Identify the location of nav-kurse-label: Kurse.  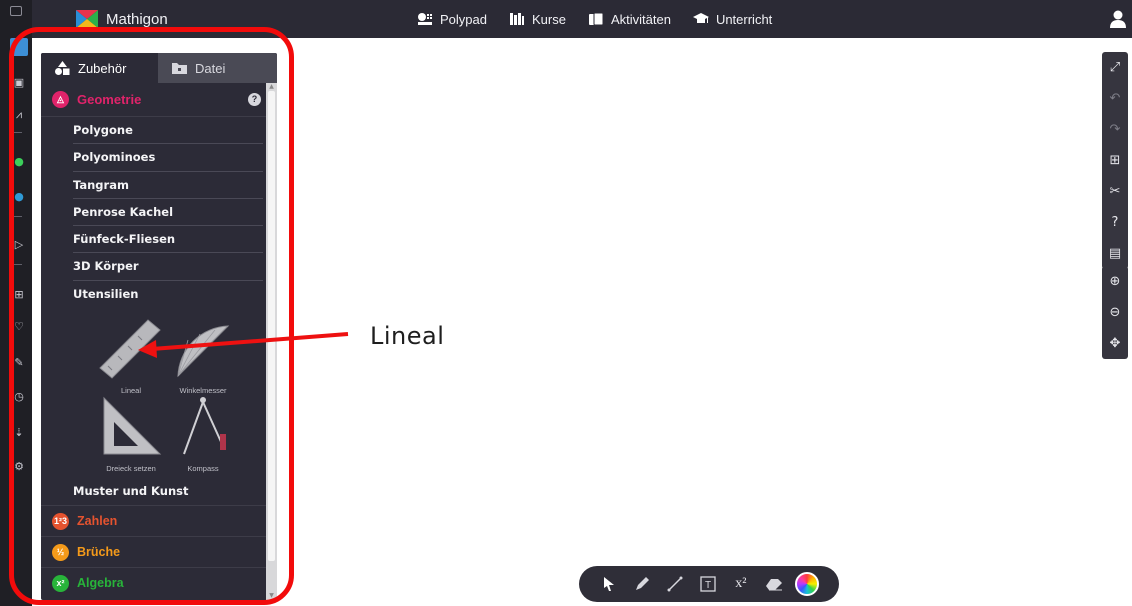
(548, 19).